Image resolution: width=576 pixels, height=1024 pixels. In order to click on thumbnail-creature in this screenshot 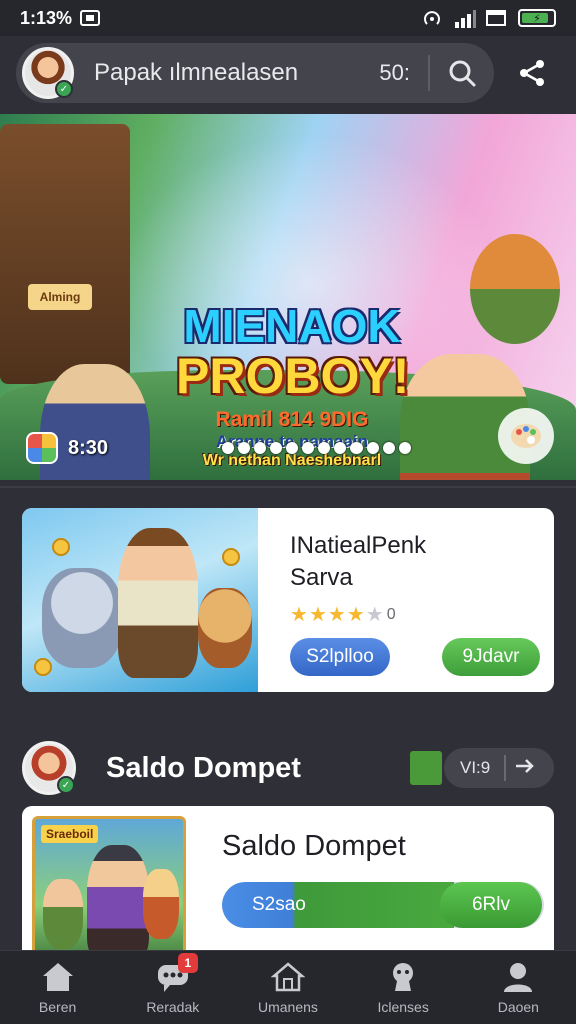, I will do `click(82, 618)`.